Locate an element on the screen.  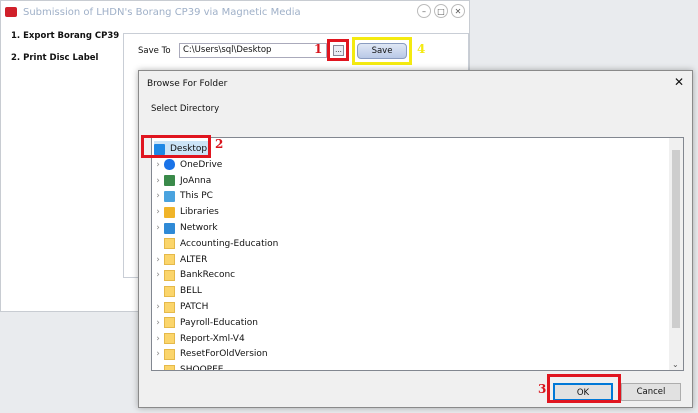
tree-item-label: Accounting-Education is located at coordinates (229, 243).